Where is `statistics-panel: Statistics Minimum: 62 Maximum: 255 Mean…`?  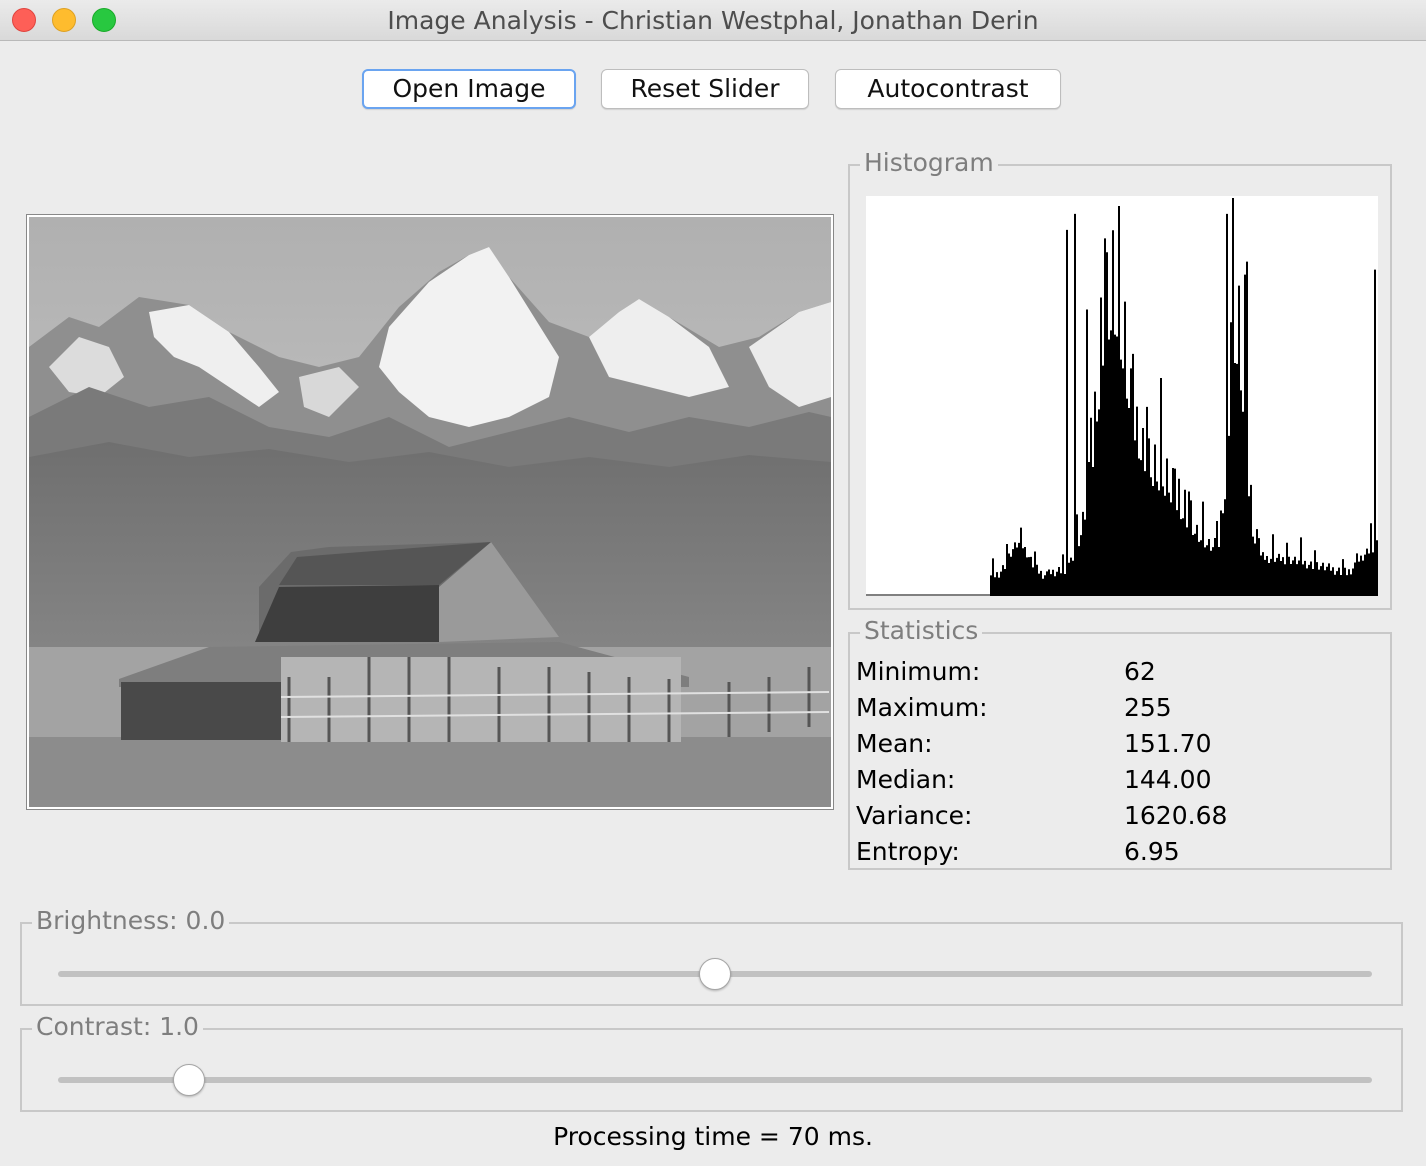
statistics-panel: Statistics Minimum: 62 Maximum: 255 Mean… is located at coordinates (1120, 743).